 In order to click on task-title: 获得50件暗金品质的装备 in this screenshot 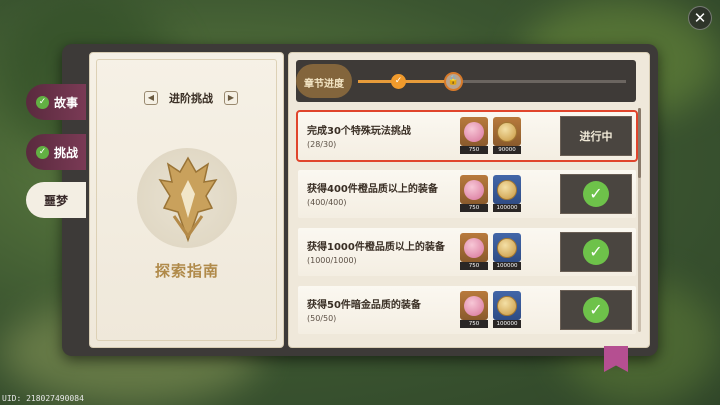, I will do `click(364, 305)`.